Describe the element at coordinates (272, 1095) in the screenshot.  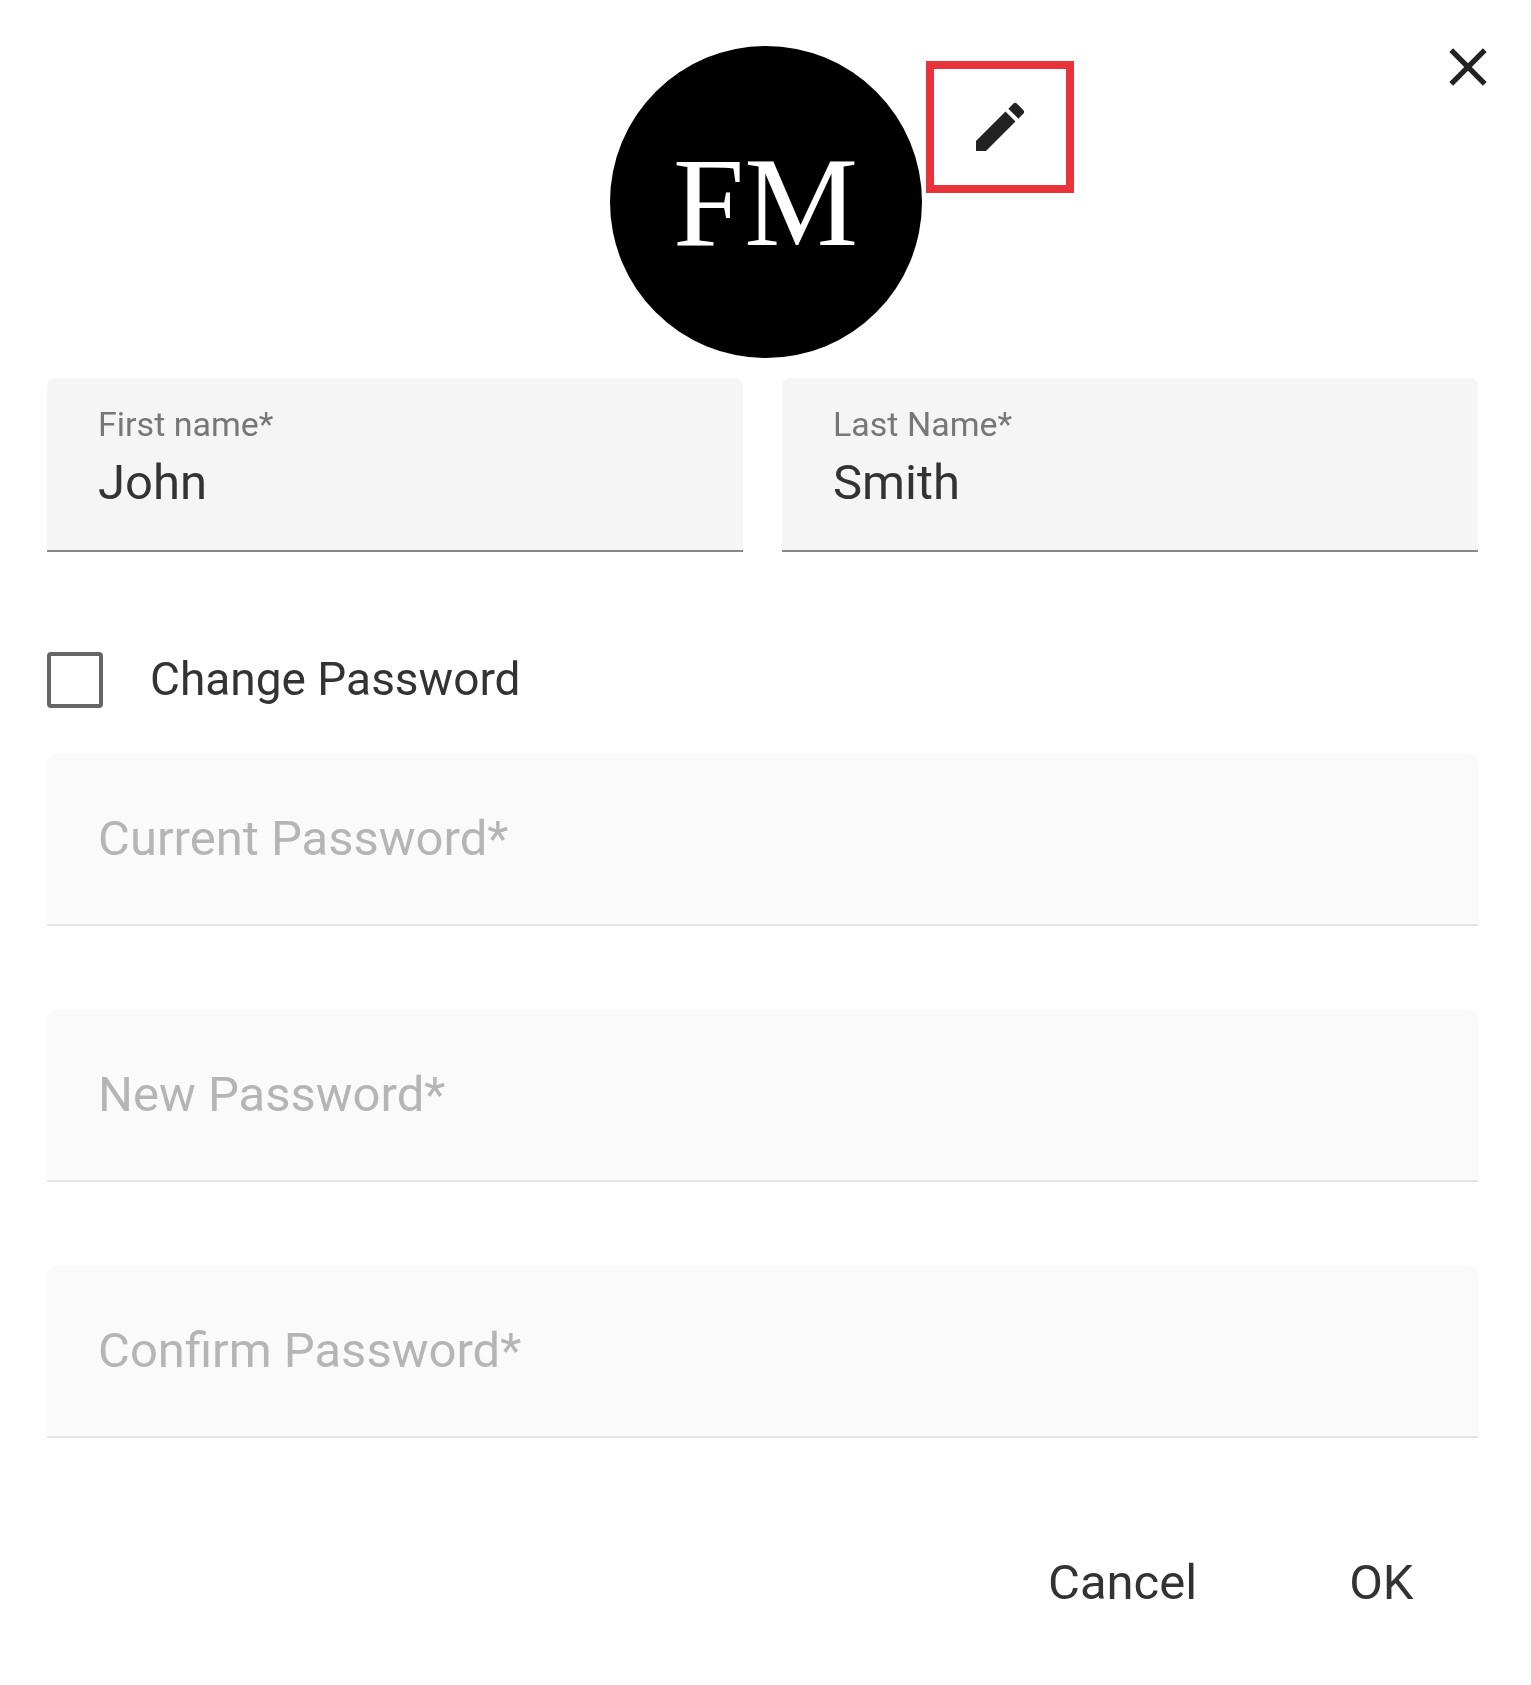
I see `field-placeholder: New Password*` at that location.